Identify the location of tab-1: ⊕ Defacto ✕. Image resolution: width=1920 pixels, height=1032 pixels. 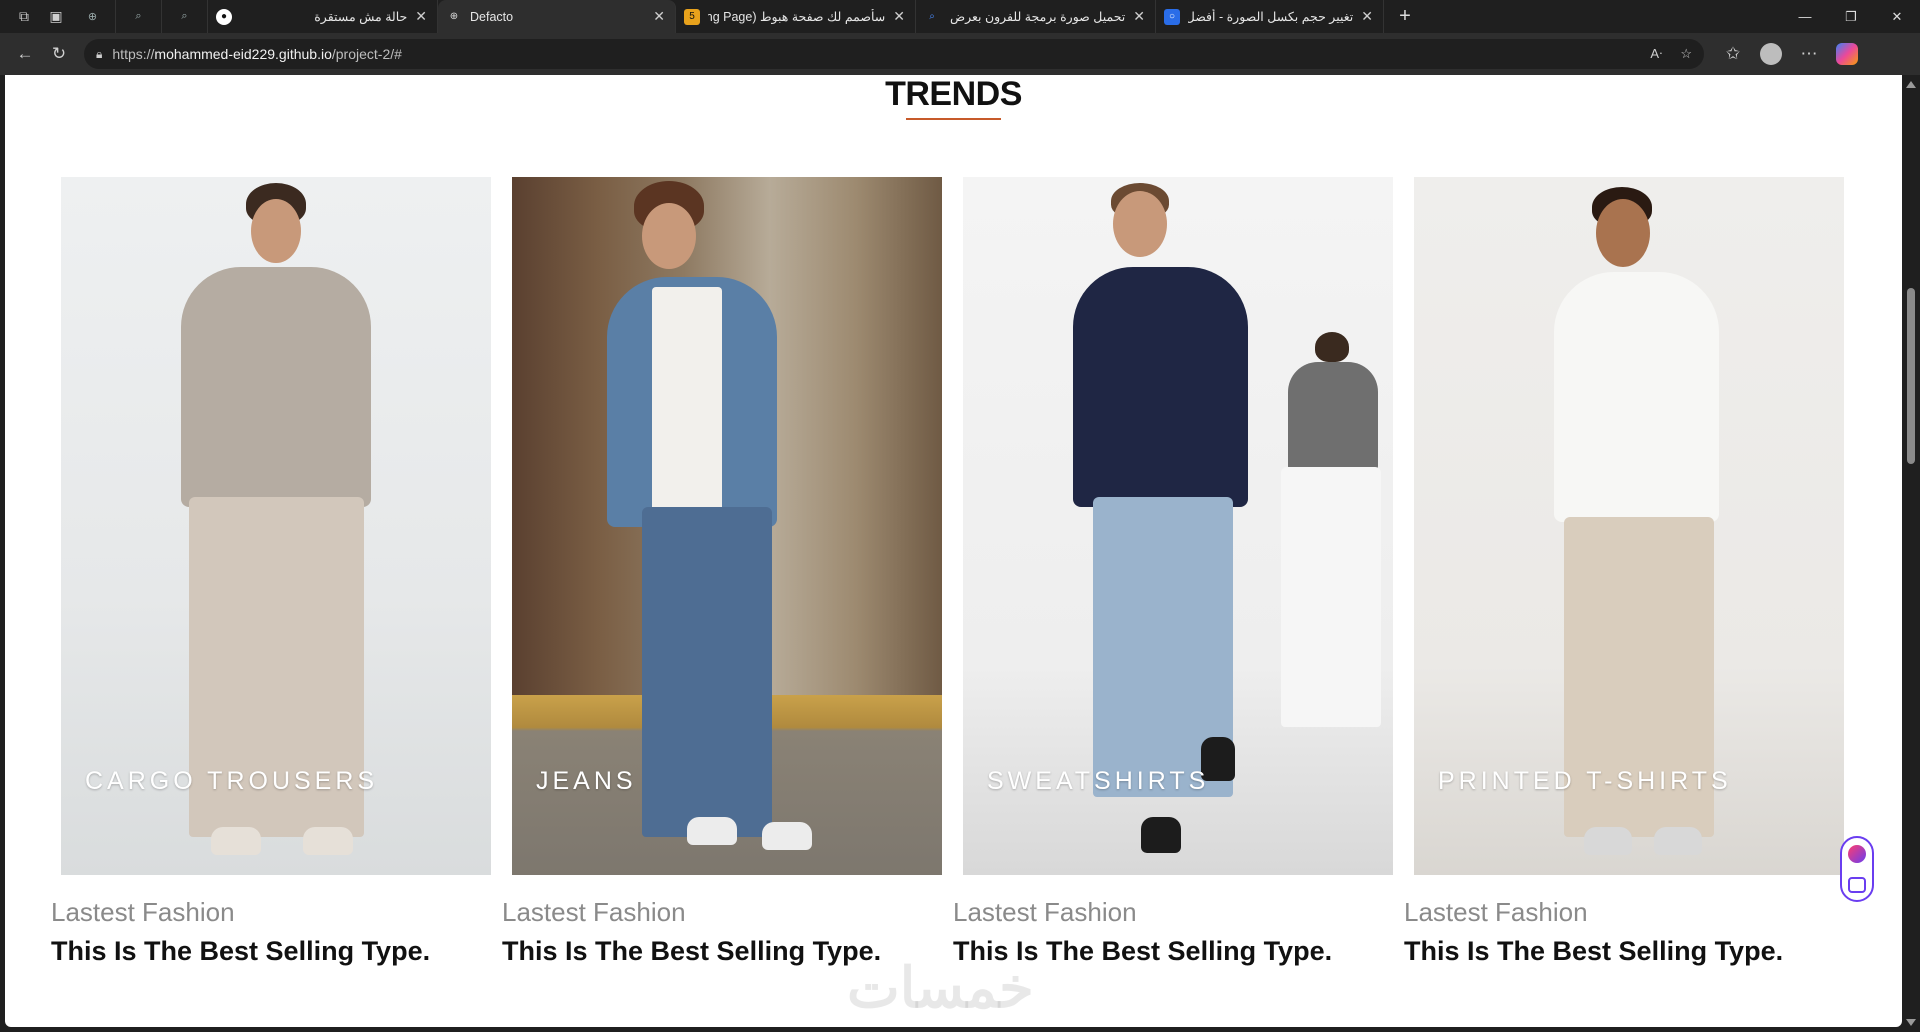
(557, 16).